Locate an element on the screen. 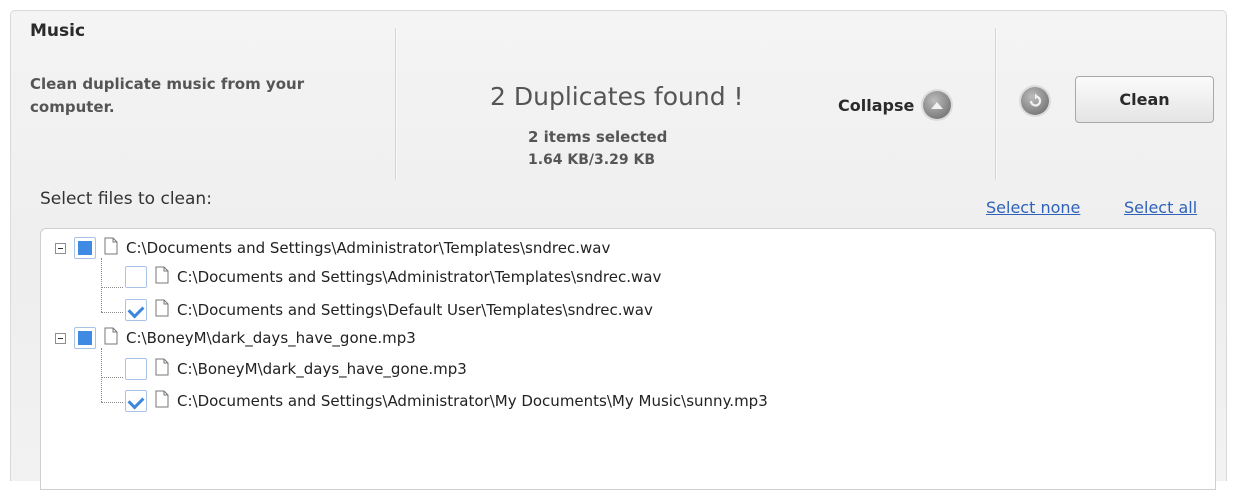  tree-group-row: C:\BoneyM\dark_days_have_gone.mp3 is located at coordinates (235, 338).